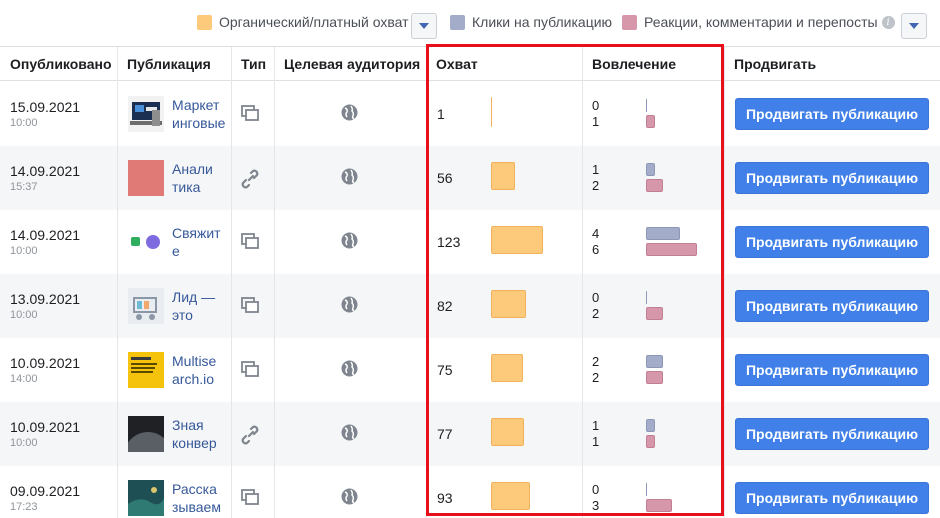 The height and width of the screenshot is (518, 940). I want to click on reach-dropdown-button, so click(424, 26).